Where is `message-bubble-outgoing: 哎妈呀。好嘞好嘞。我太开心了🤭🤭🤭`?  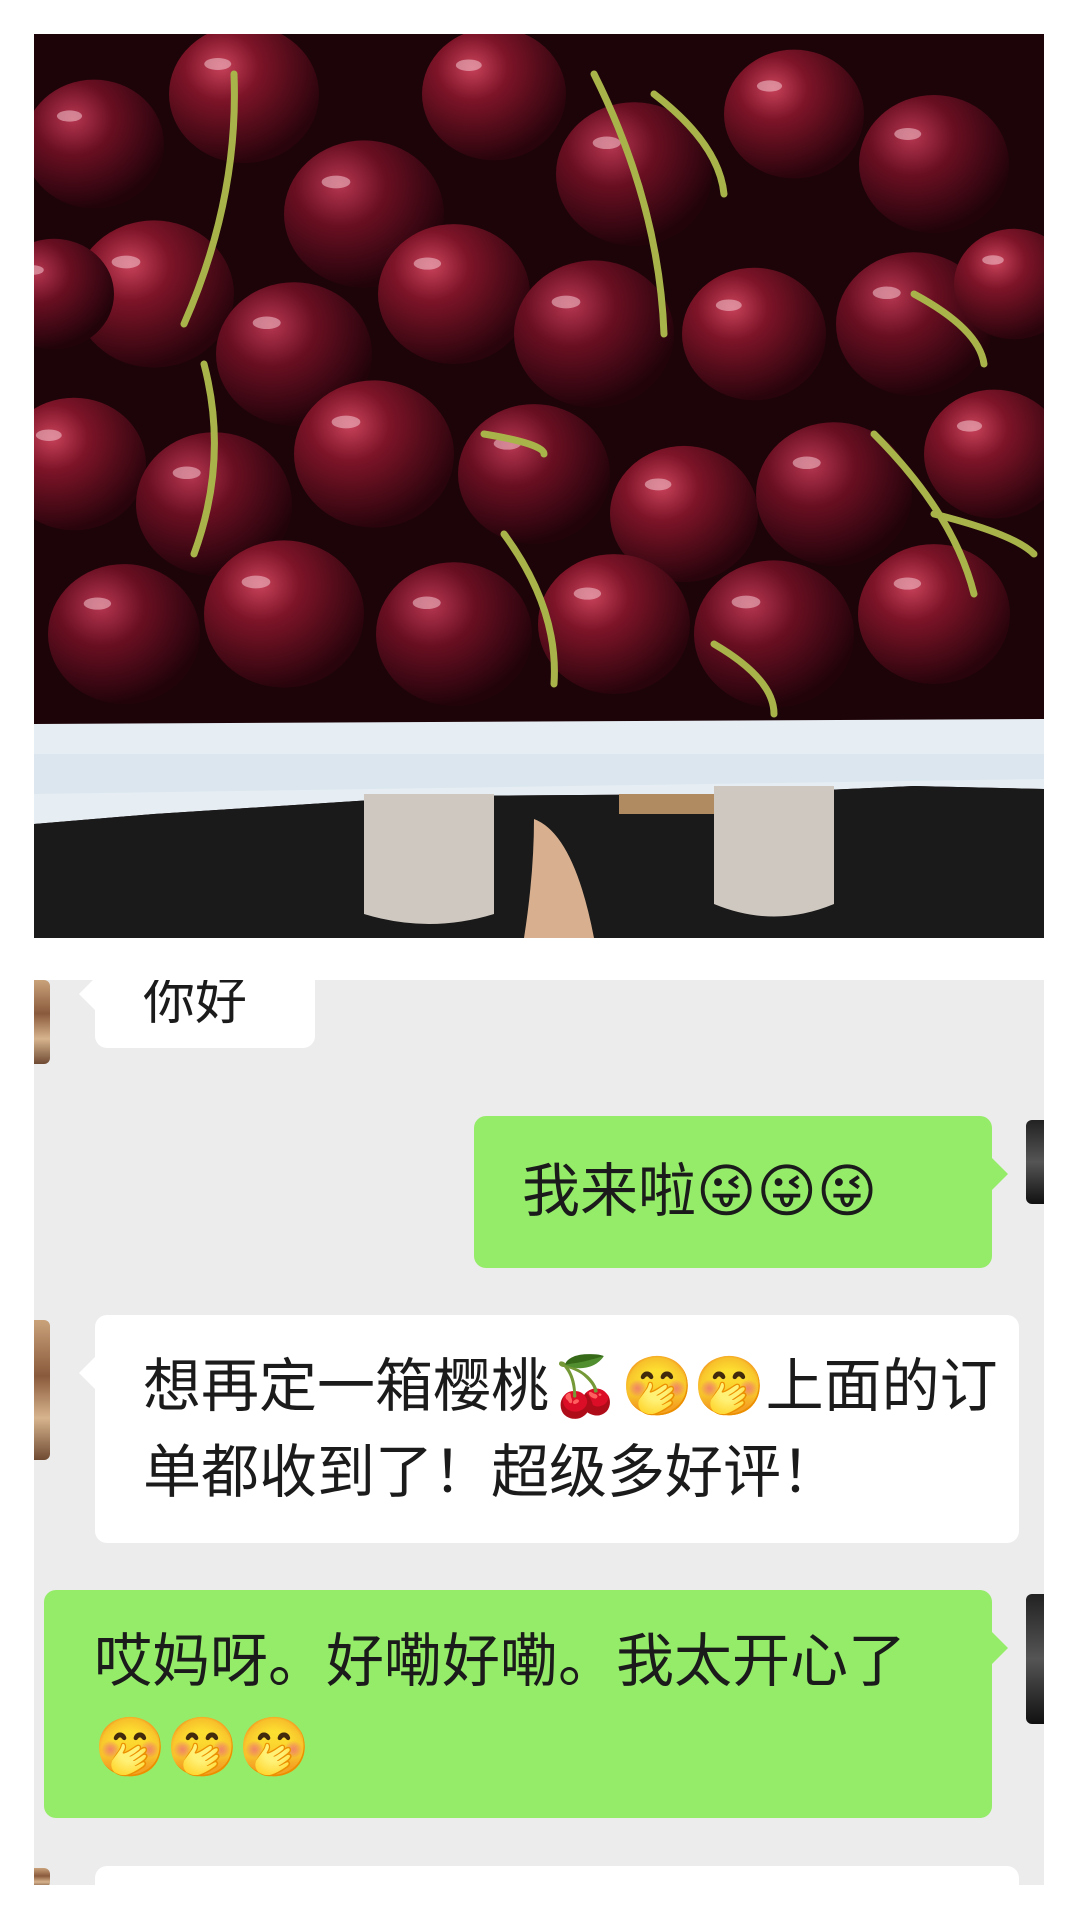 message-bubble-outgoing: 哎妈呀。好嘞好嘞。我太开心了🤭🤭🤭 is located at coordinates (526, 1704).